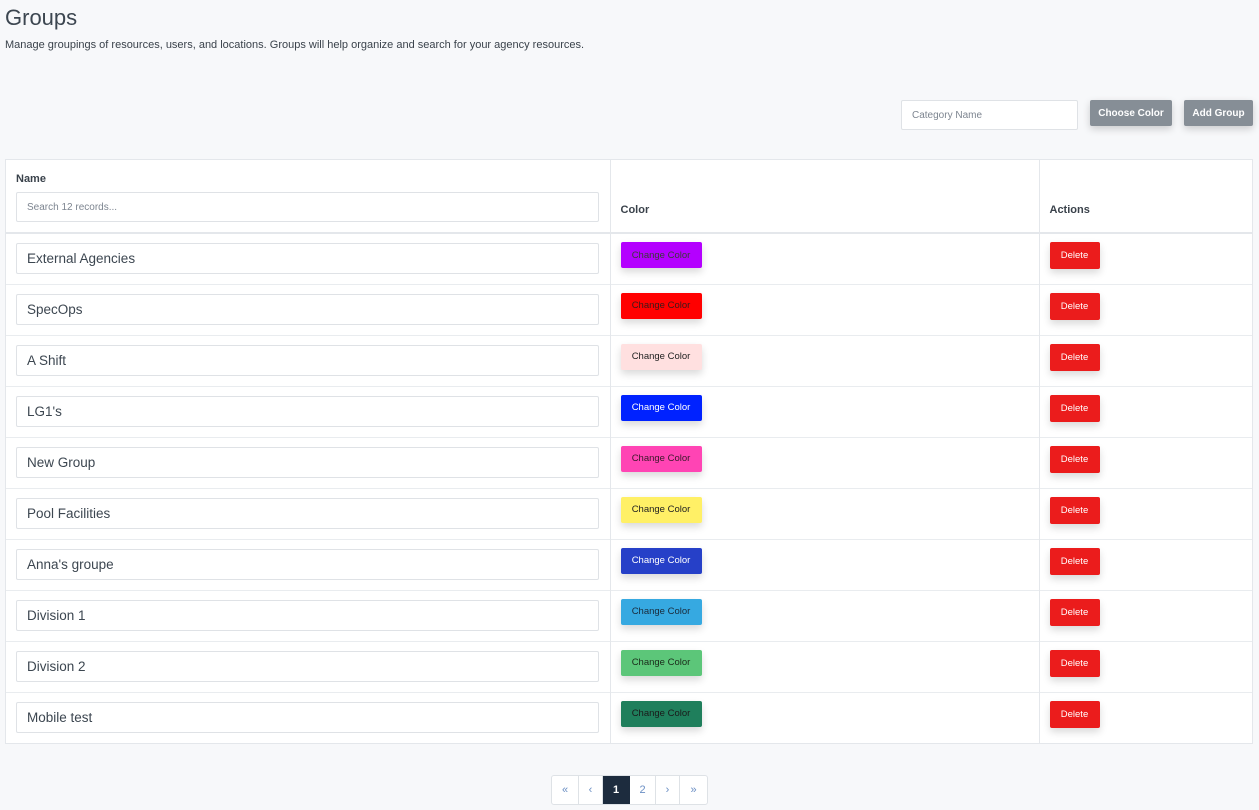 The height and width of the screenshot is (810, 1259). What do you see at coordinates (825, 196) in the screenshot?
I see `column-header-color: Color` at bounding box center [825, 196].